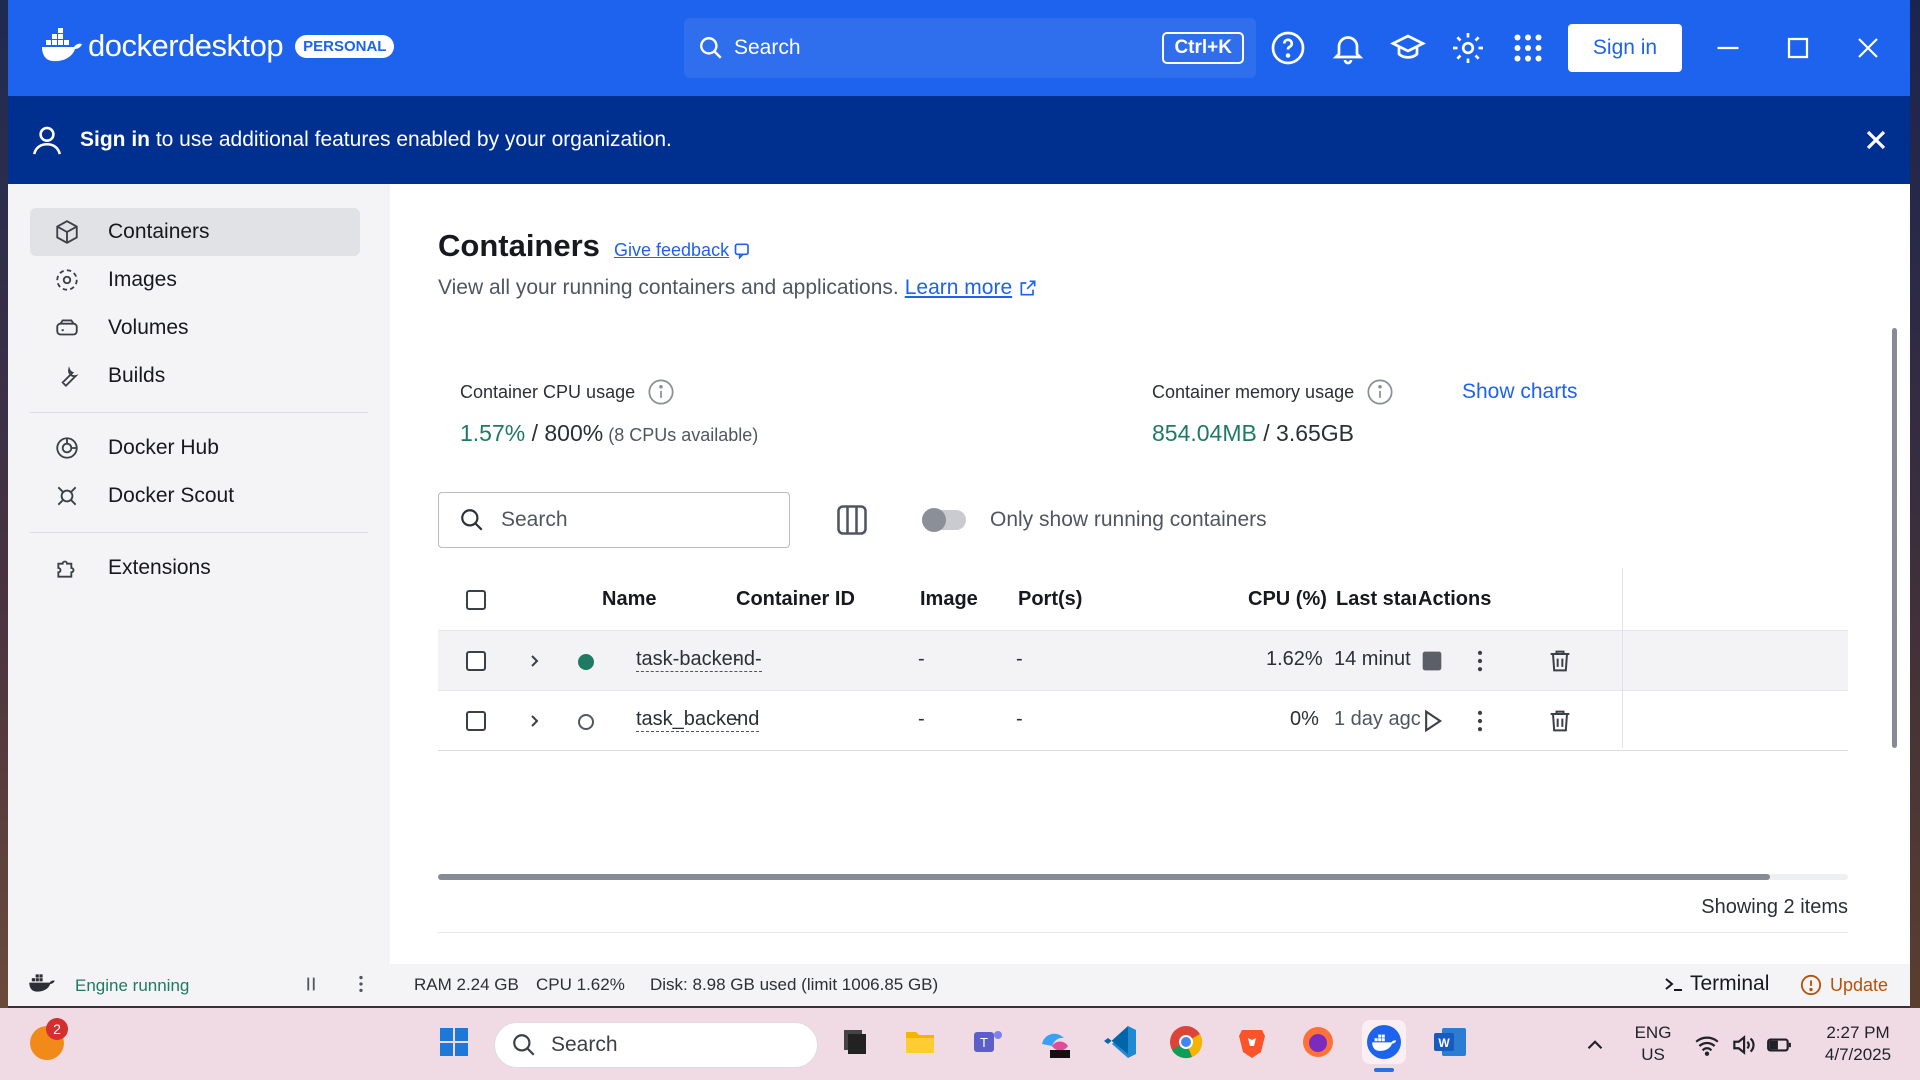  Describe the element at coordinates (199, 412) in the screenshot. I see `sidebar-divider` at that location.